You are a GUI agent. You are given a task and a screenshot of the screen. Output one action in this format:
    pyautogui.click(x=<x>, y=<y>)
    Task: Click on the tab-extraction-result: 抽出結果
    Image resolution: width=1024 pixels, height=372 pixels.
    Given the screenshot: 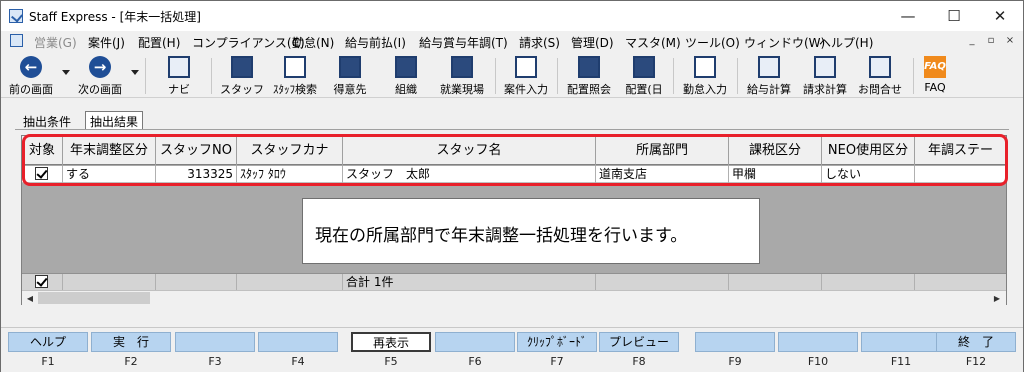 What is the action you would take?
    pyautogui.click(x=114, y=120)
    